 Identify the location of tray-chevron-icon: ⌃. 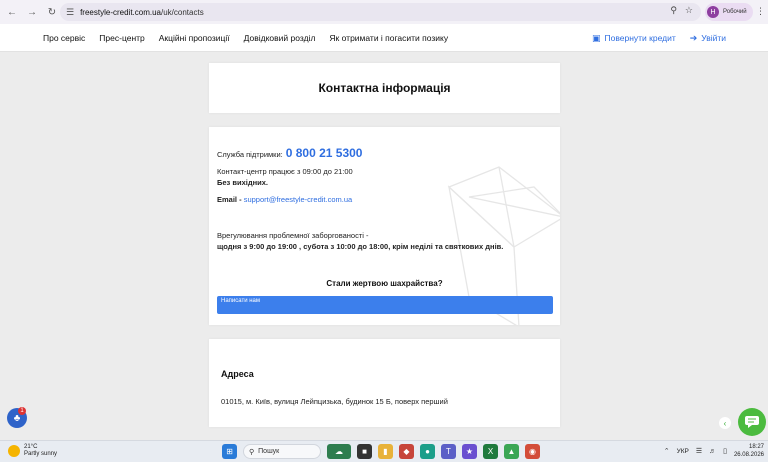
(667, 451).